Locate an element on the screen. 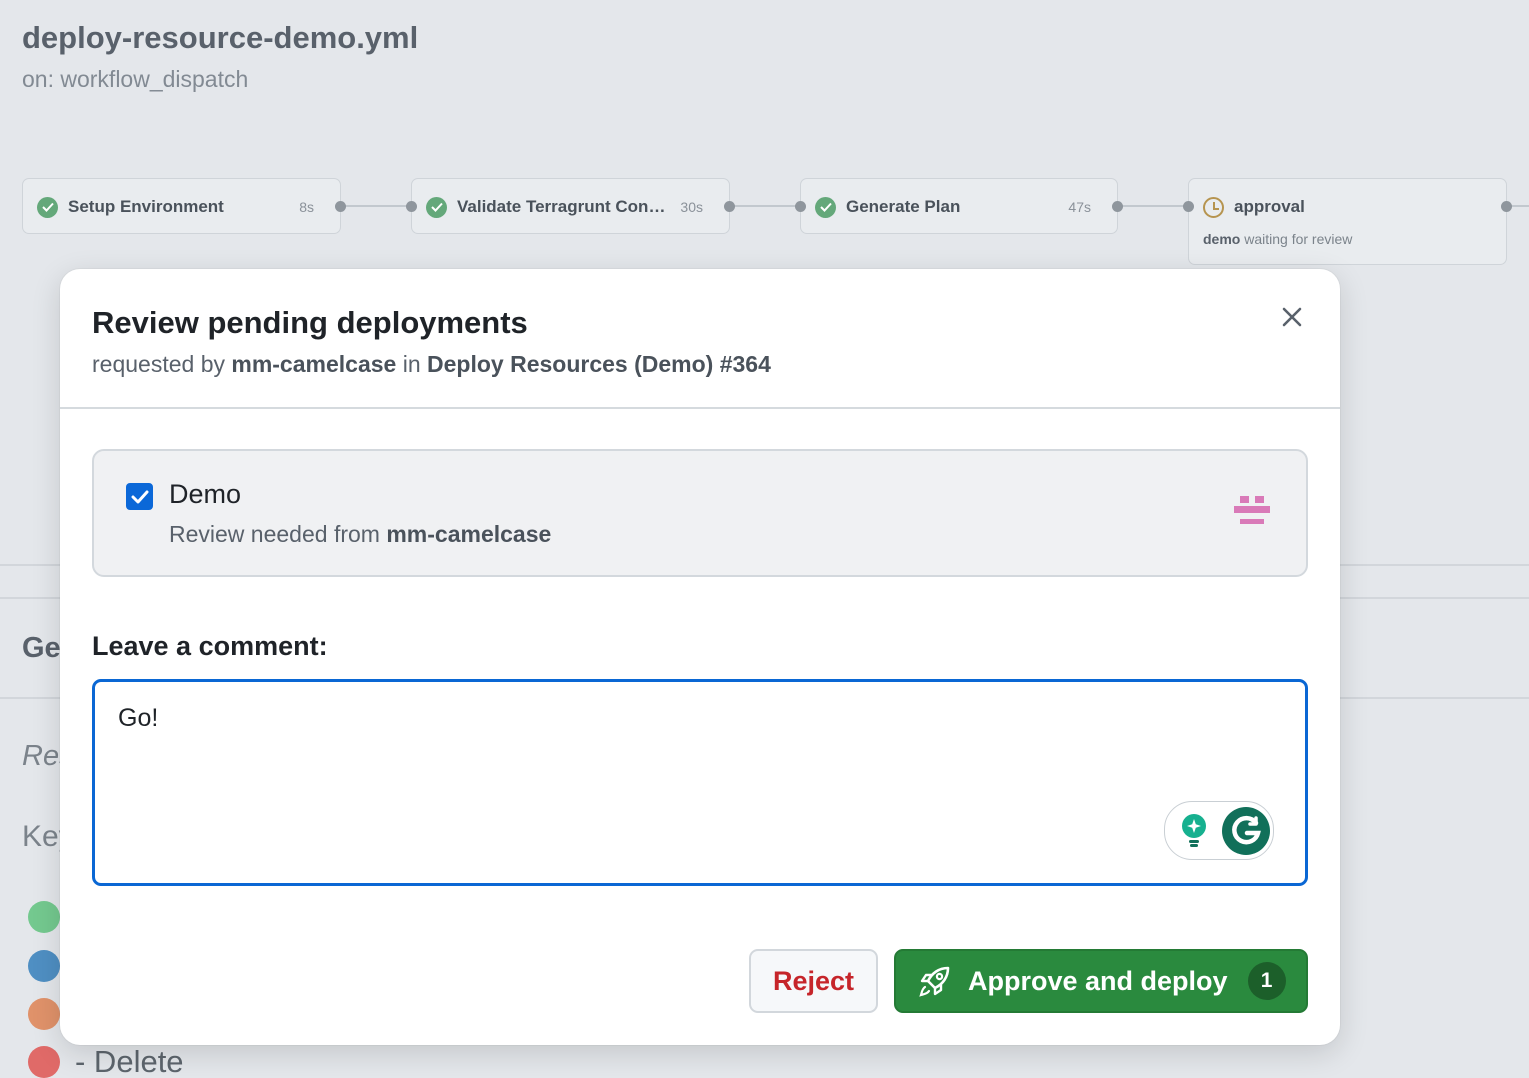 The width and height of the screenshot is (1529, 1078). dialog-title: Review pending deployments is located at coordinates (310, 322).